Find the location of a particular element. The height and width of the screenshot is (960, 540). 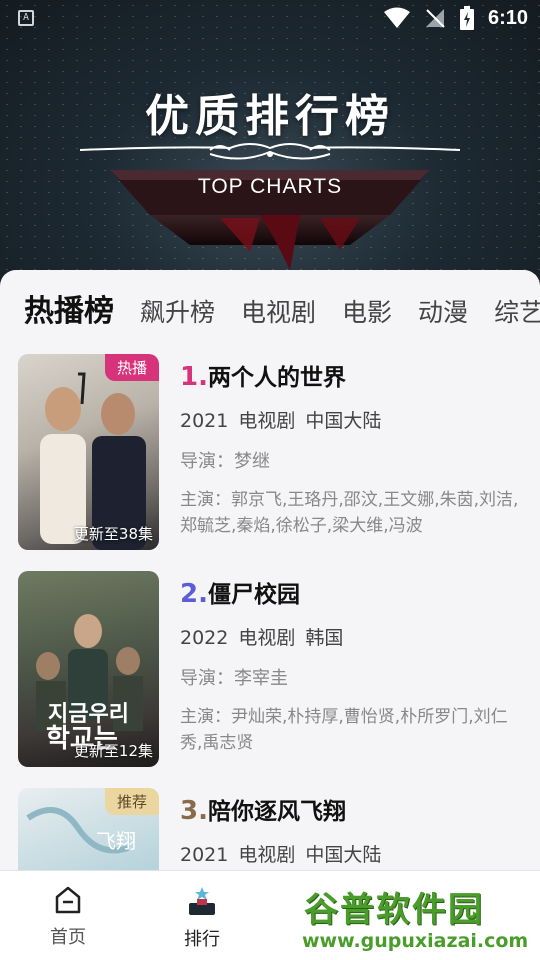

title-text: 僵尸校园 is located at coordinates (253, 595).